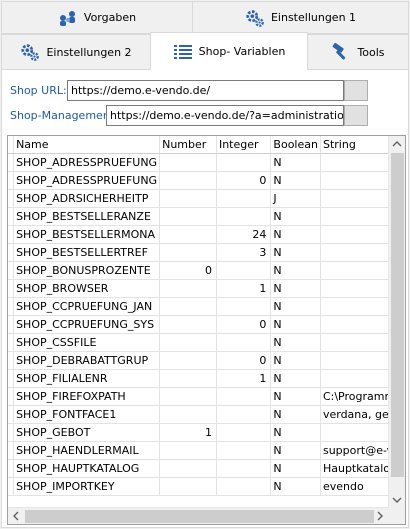  What do you see at coordinates (188, 432) in the screenshot?
I see `cell-number: 1` at bounding box center [188, 432].